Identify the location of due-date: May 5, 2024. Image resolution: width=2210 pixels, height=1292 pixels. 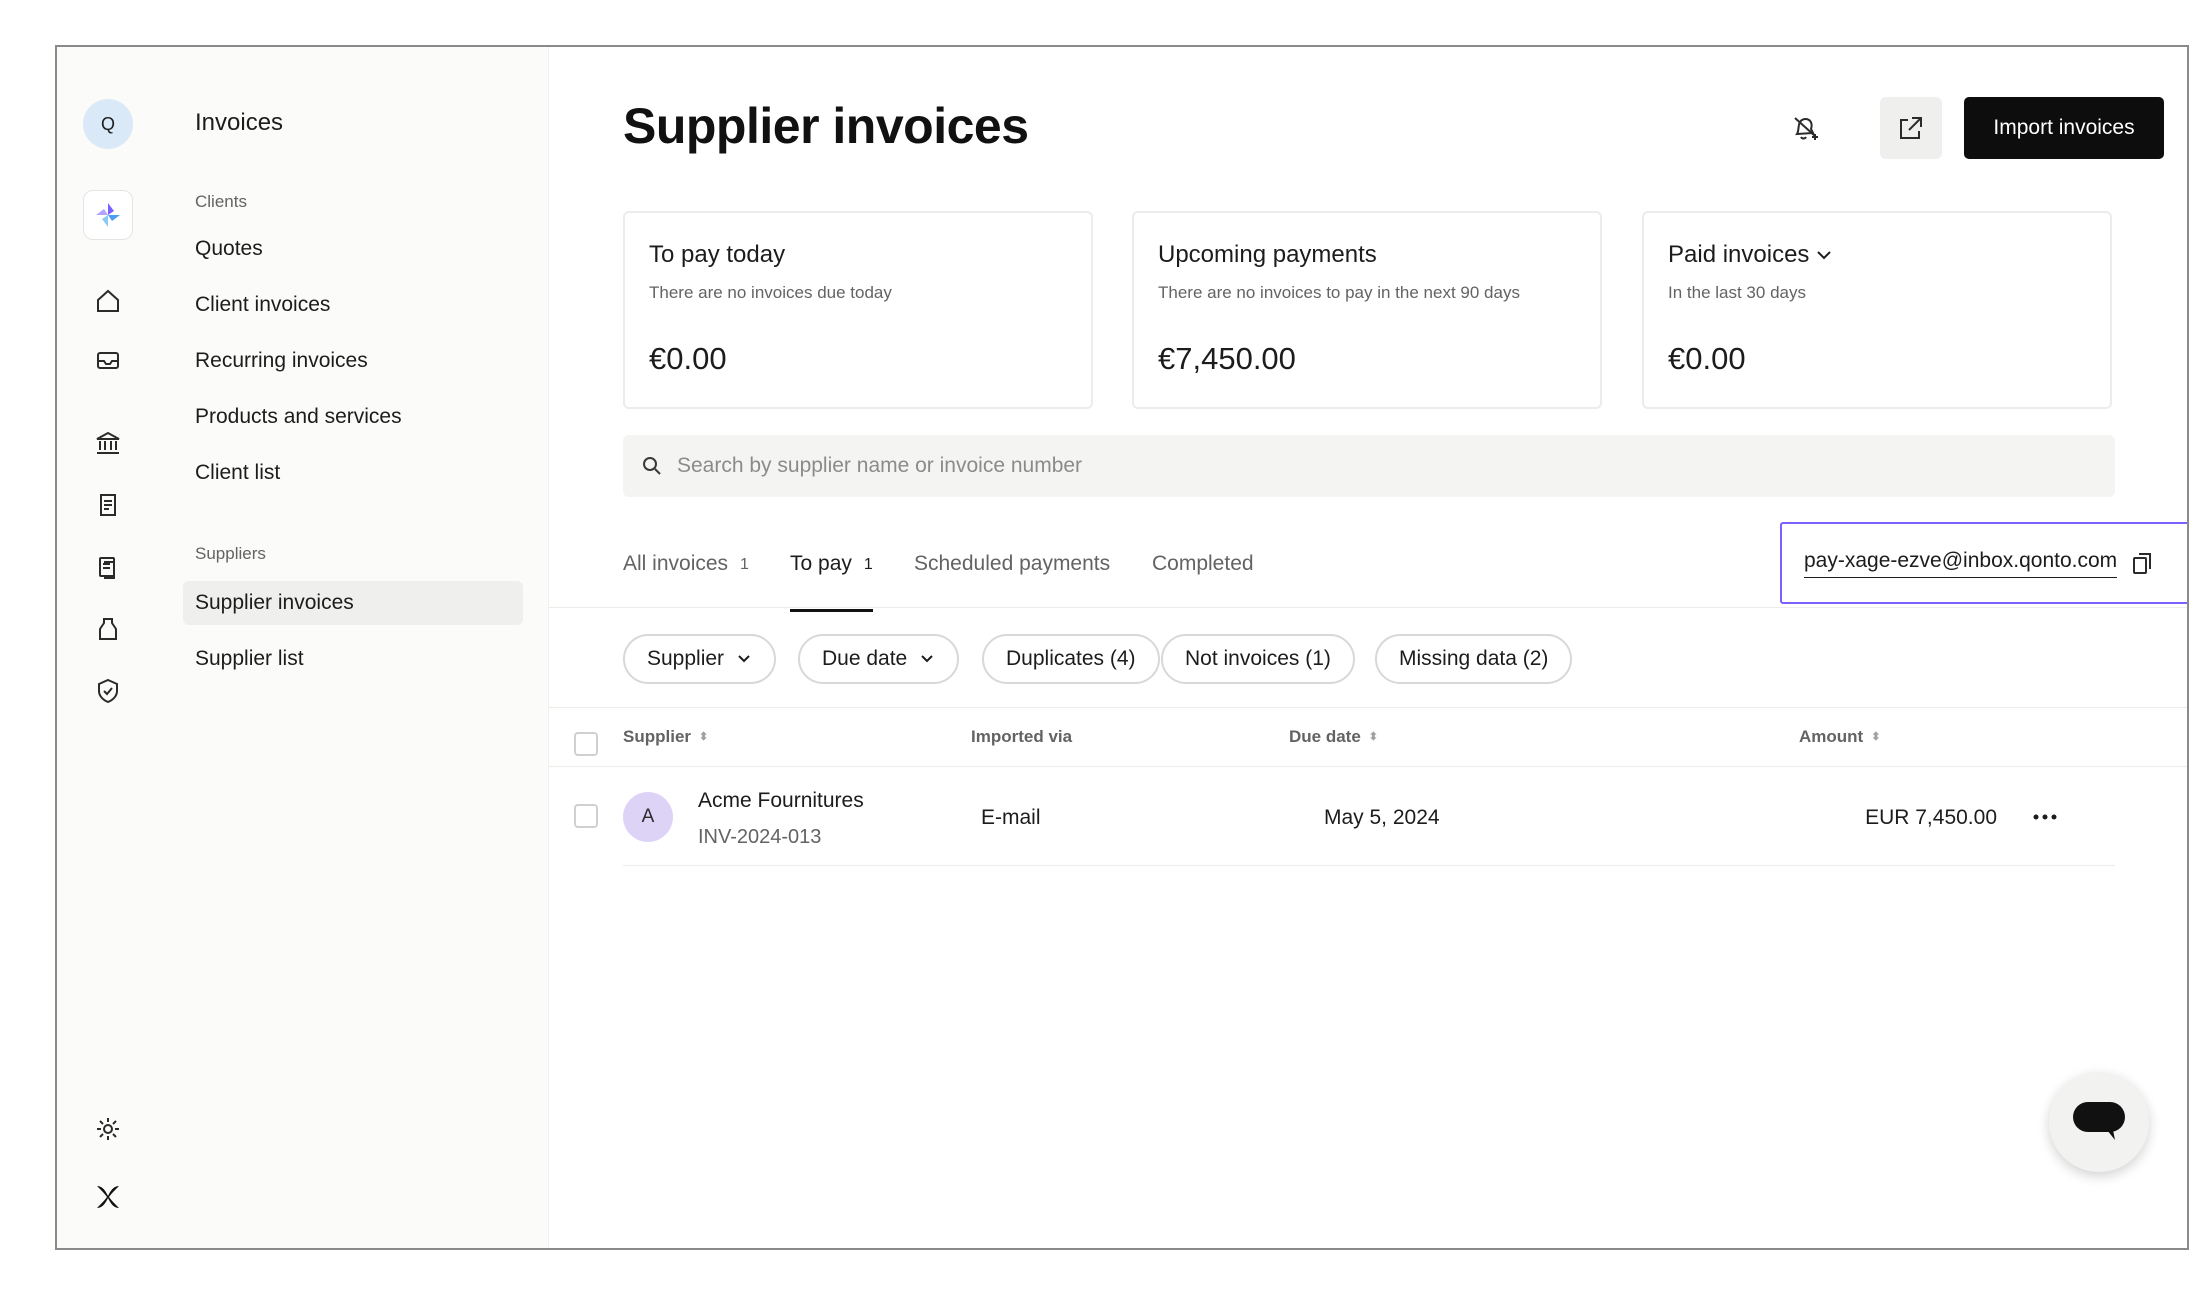
(1382, 817).